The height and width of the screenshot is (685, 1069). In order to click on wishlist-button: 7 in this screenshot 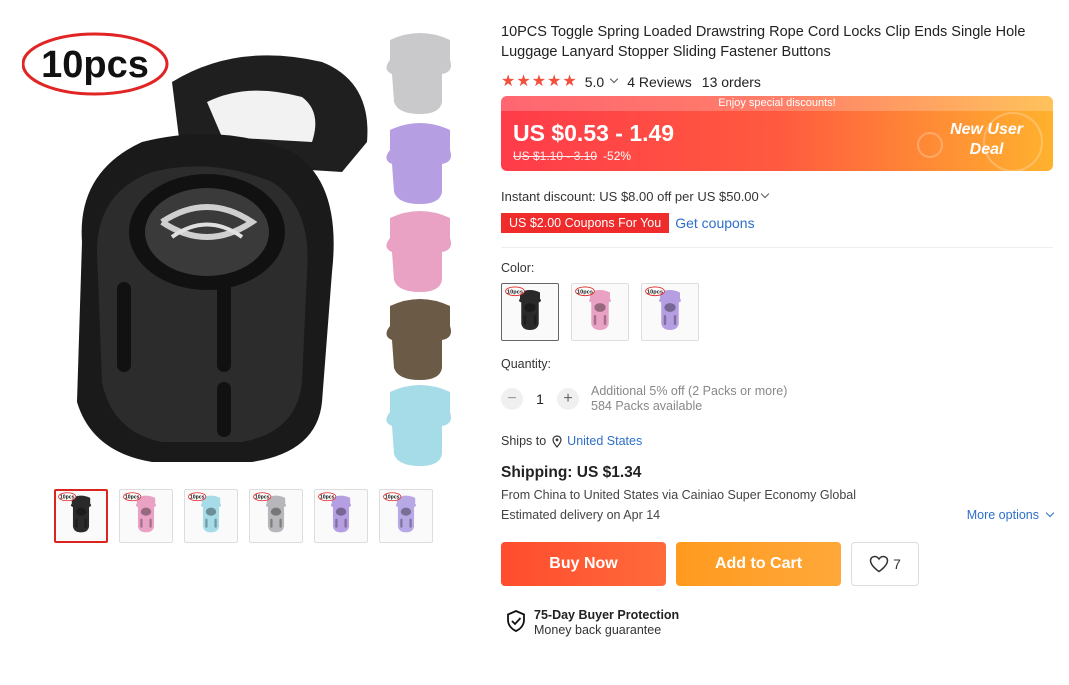, I will do `click(885, 564)`.